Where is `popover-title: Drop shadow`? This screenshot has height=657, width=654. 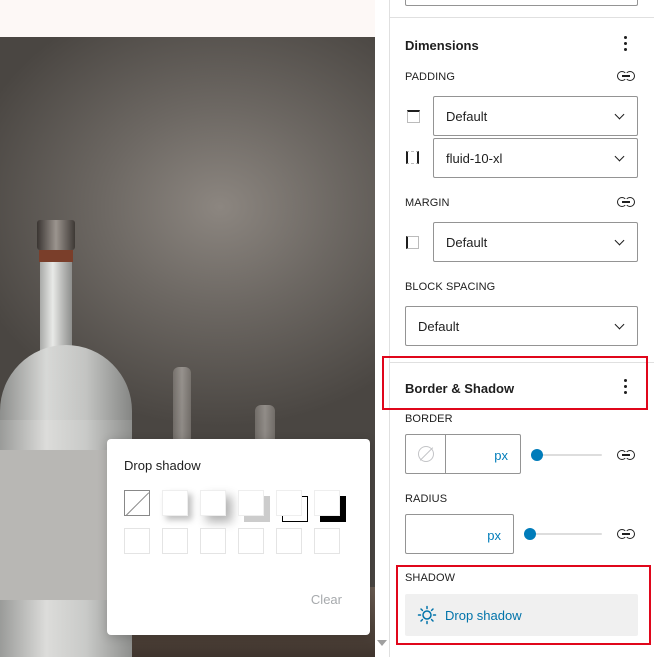
popover-title: Drop shadow is located at coordinates (162, 465).